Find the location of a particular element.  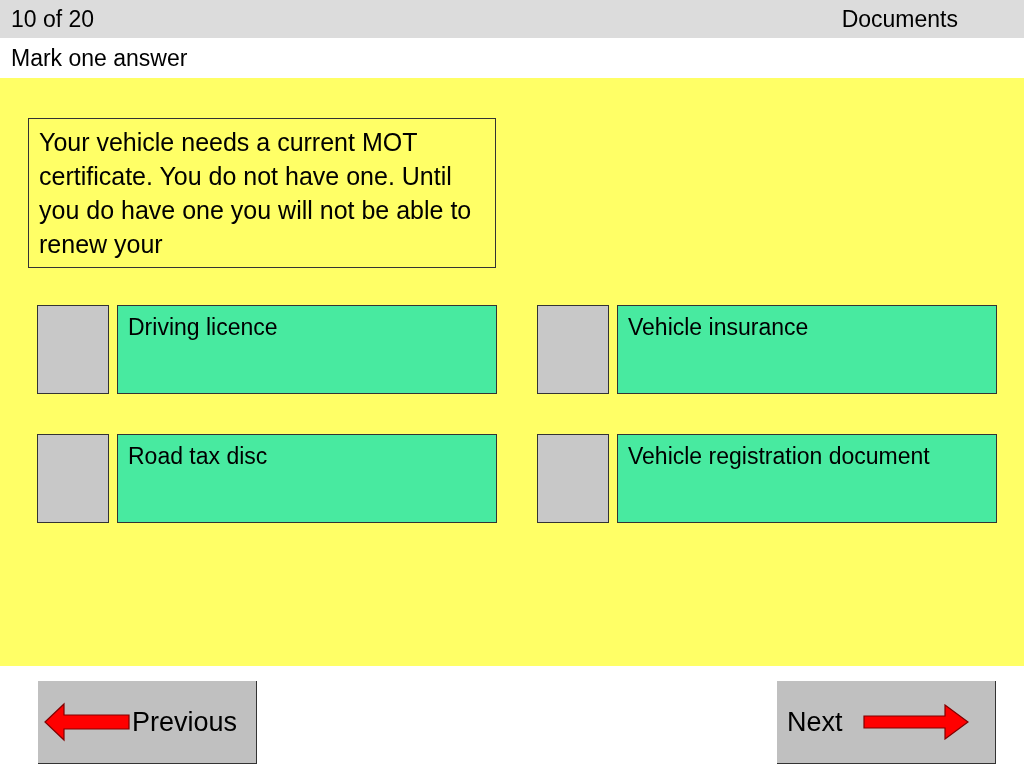

right-arrow-icon is located at coordinates (915, 722).